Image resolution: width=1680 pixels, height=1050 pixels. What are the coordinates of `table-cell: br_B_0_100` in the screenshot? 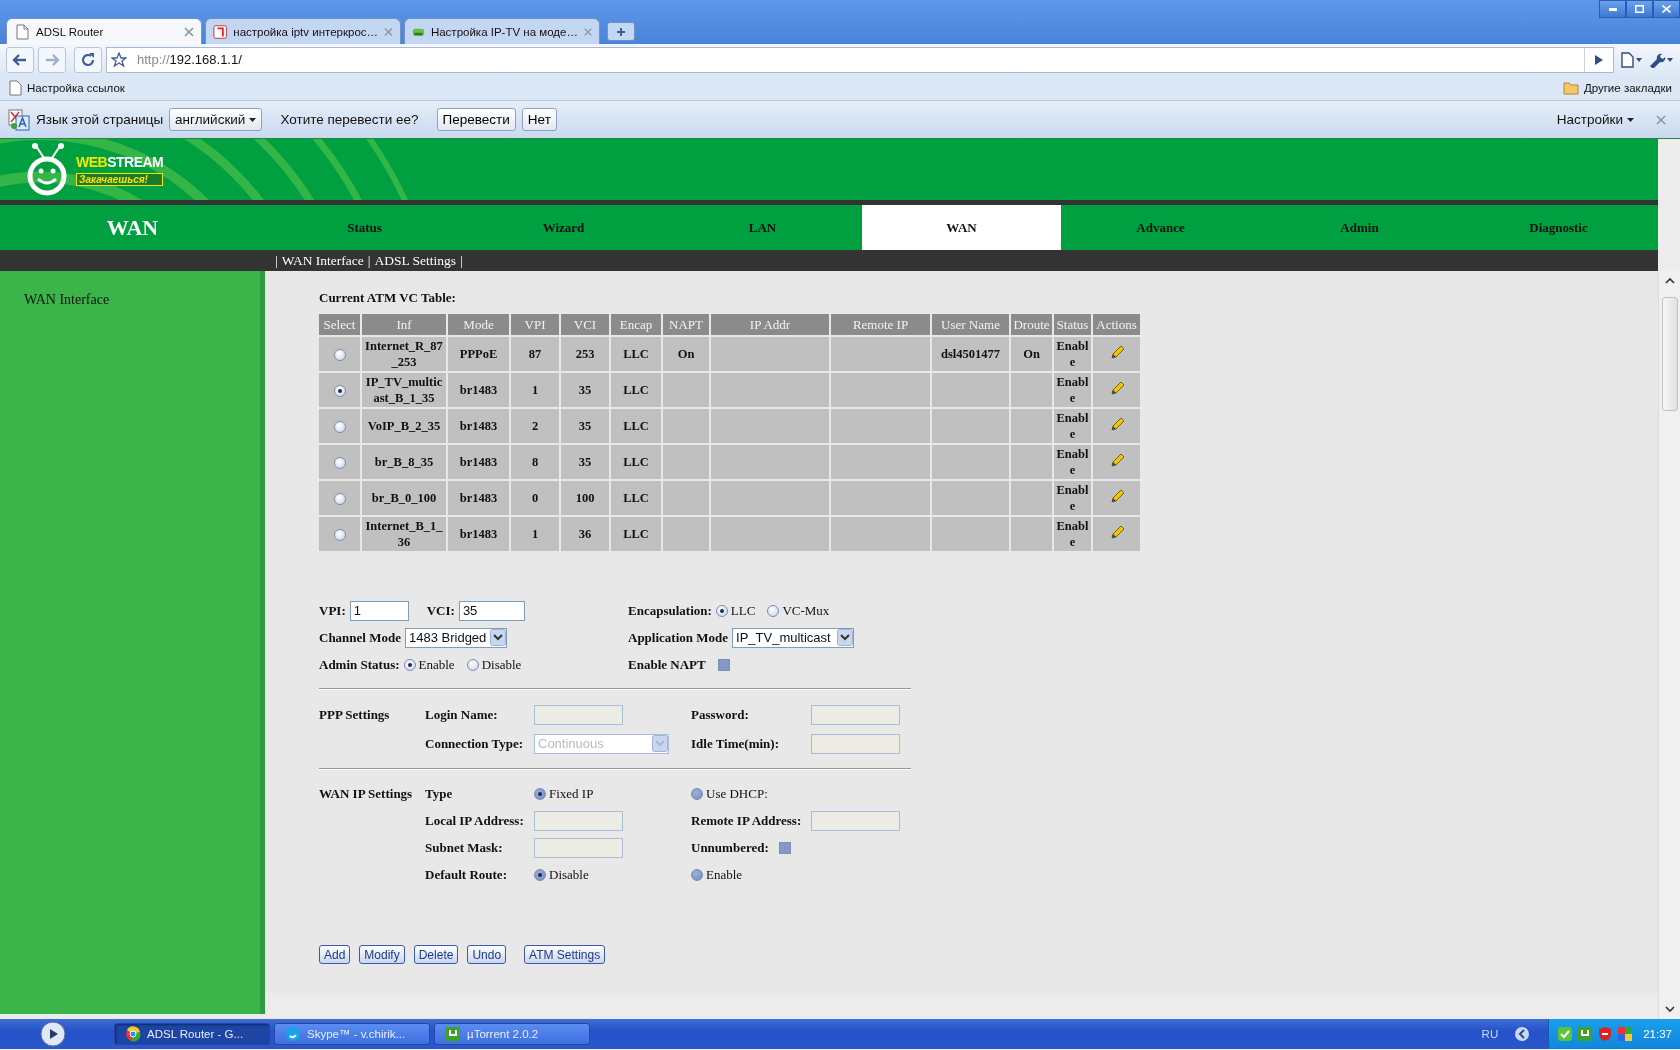 It's located at (404, 498).